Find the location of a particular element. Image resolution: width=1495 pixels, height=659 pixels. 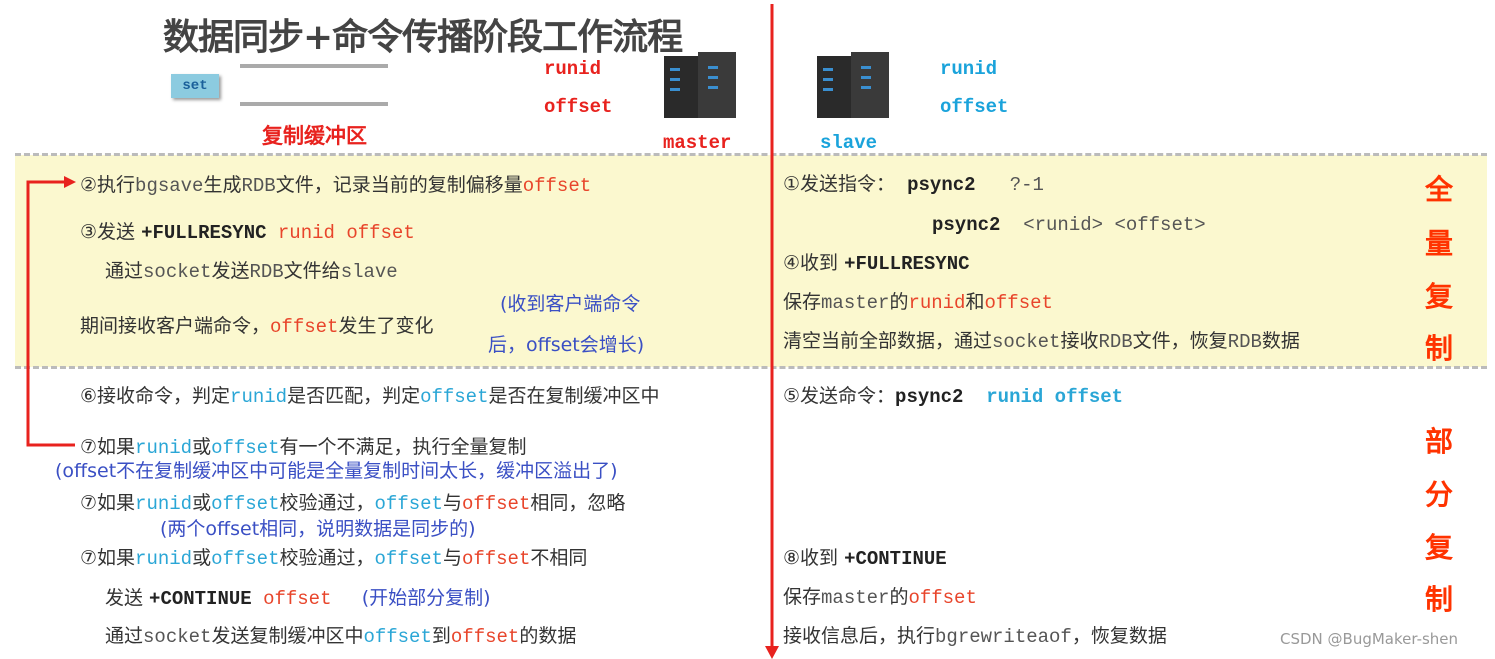

step-line: 清空当前全部数据，通过socket接收RDB文件，恢复RDB数据 is located at coordinates (1041, 341).